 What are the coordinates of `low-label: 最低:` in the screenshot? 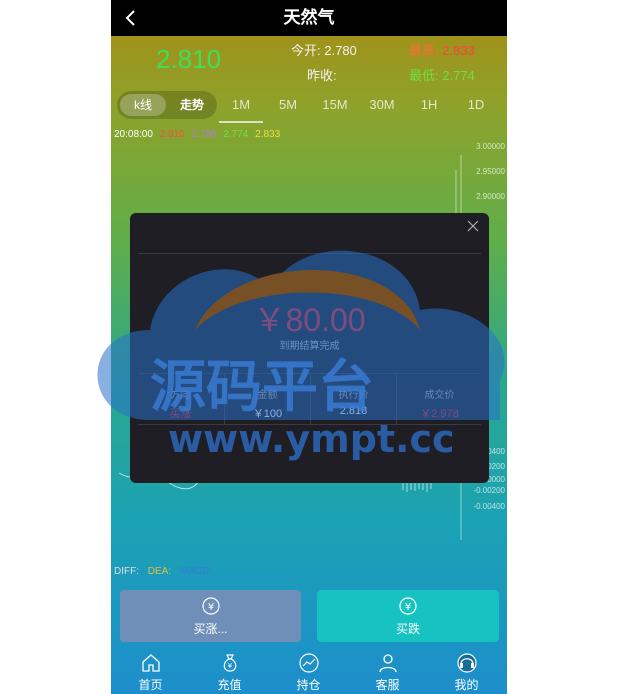 It's located at (424, 75).